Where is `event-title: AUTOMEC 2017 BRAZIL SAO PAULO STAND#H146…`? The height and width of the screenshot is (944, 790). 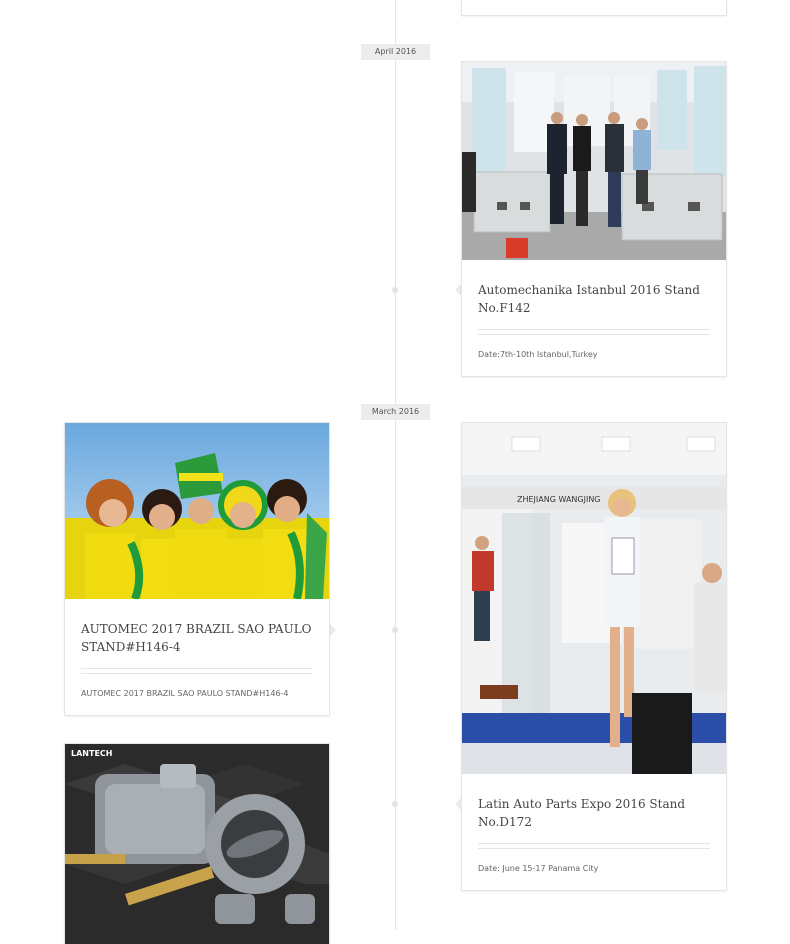
event-title: AUTOMEC 2017 BRAZIL SAO PAULO STAND#H146… is located at coordinates (197, 638).